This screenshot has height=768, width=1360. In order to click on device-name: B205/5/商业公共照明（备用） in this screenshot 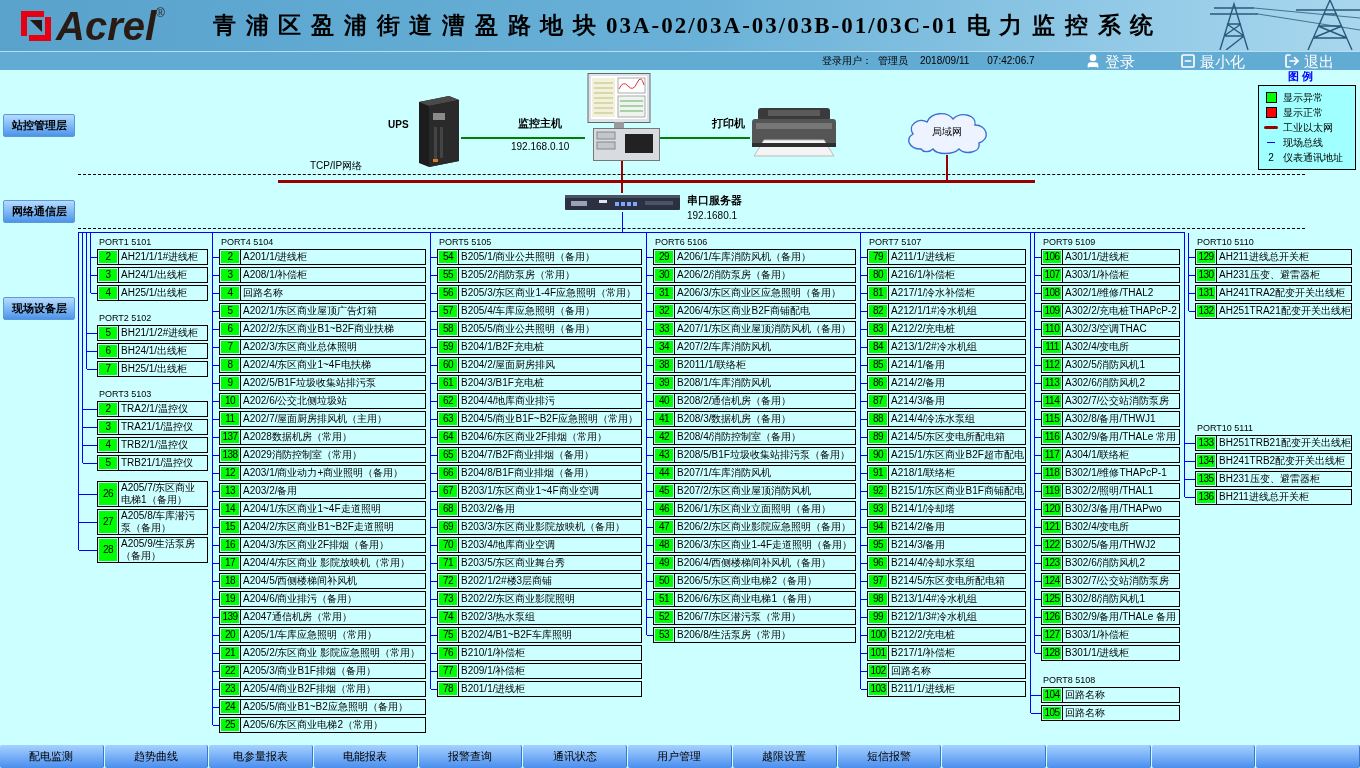, I will do `click(528, 329)`.